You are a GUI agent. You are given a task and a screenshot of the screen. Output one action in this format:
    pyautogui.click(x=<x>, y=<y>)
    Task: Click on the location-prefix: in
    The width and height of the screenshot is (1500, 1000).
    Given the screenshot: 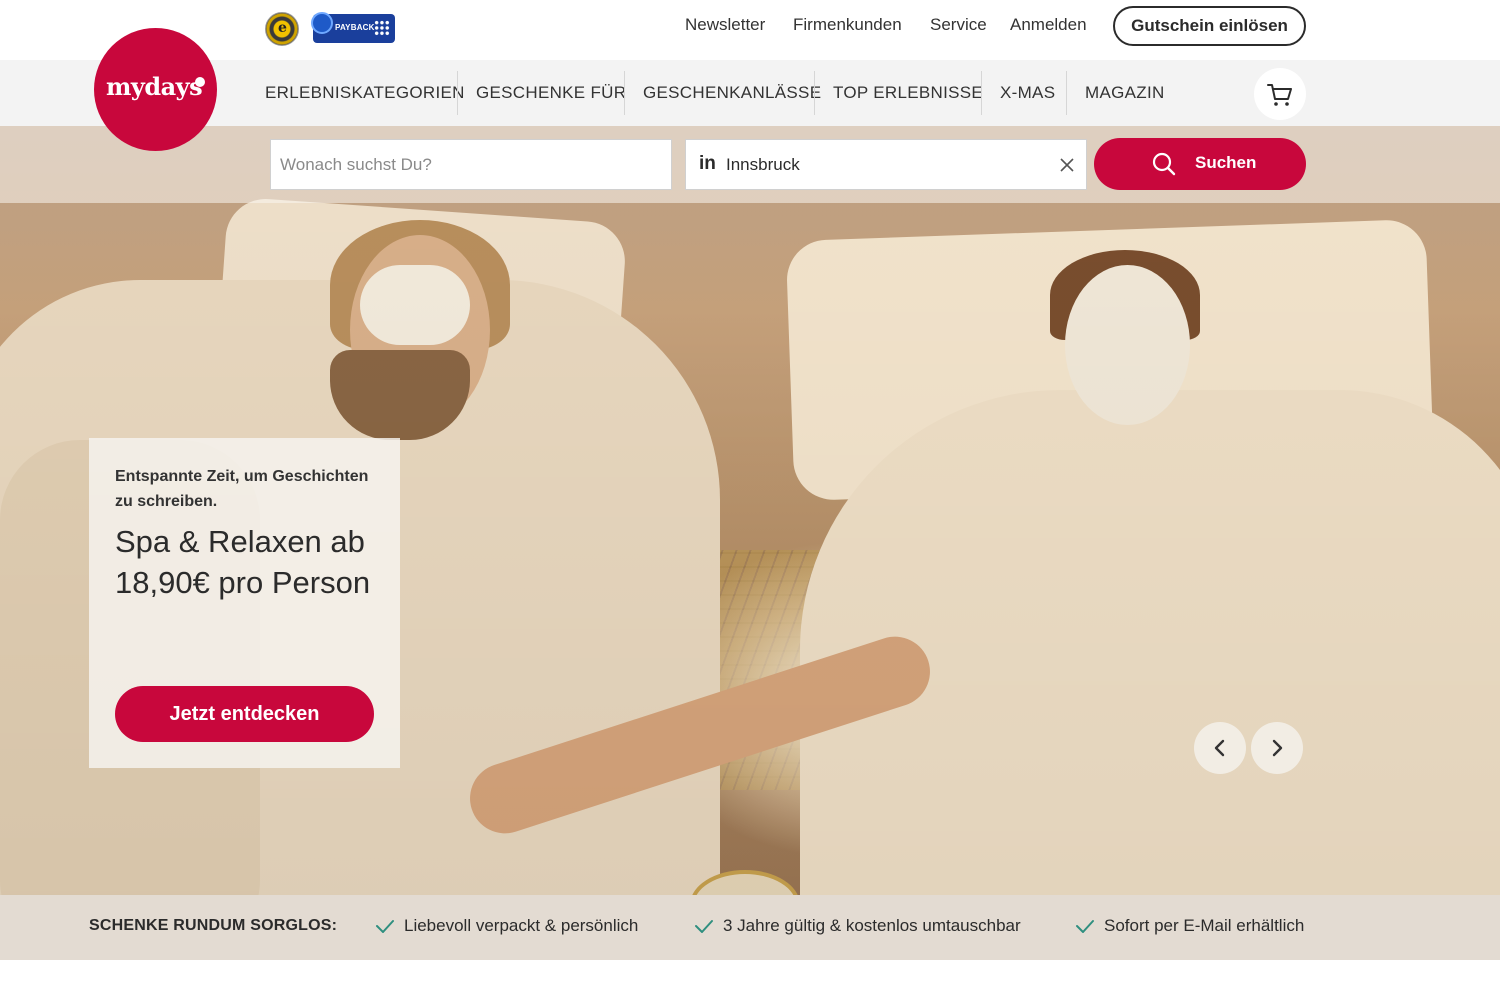 What is the action you would take?
    pyautogui.click(x=707, y=163)
    